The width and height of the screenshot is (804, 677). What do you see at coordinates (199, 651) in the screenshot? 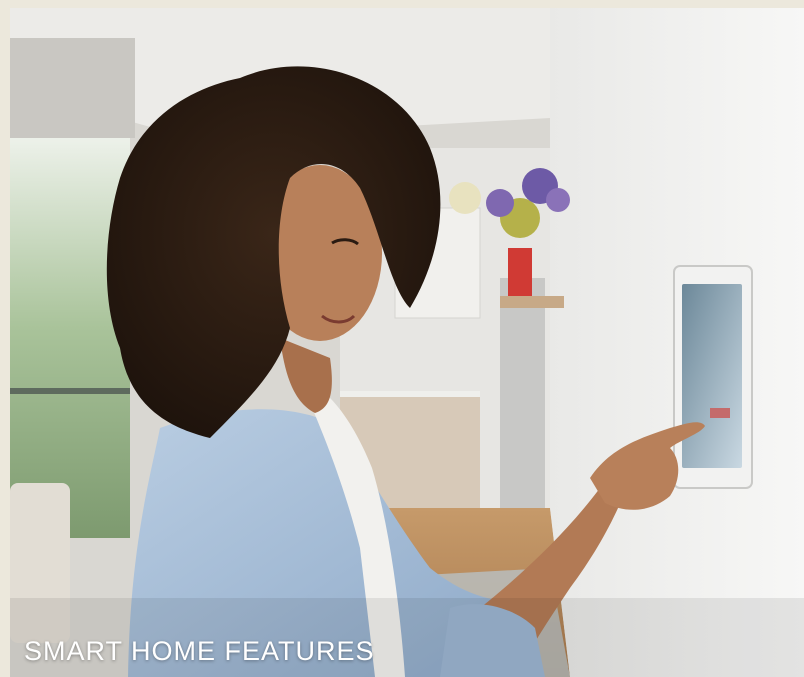
I see `caption-title: SMART HOME FEATURES` at bounding box center [199, 651].